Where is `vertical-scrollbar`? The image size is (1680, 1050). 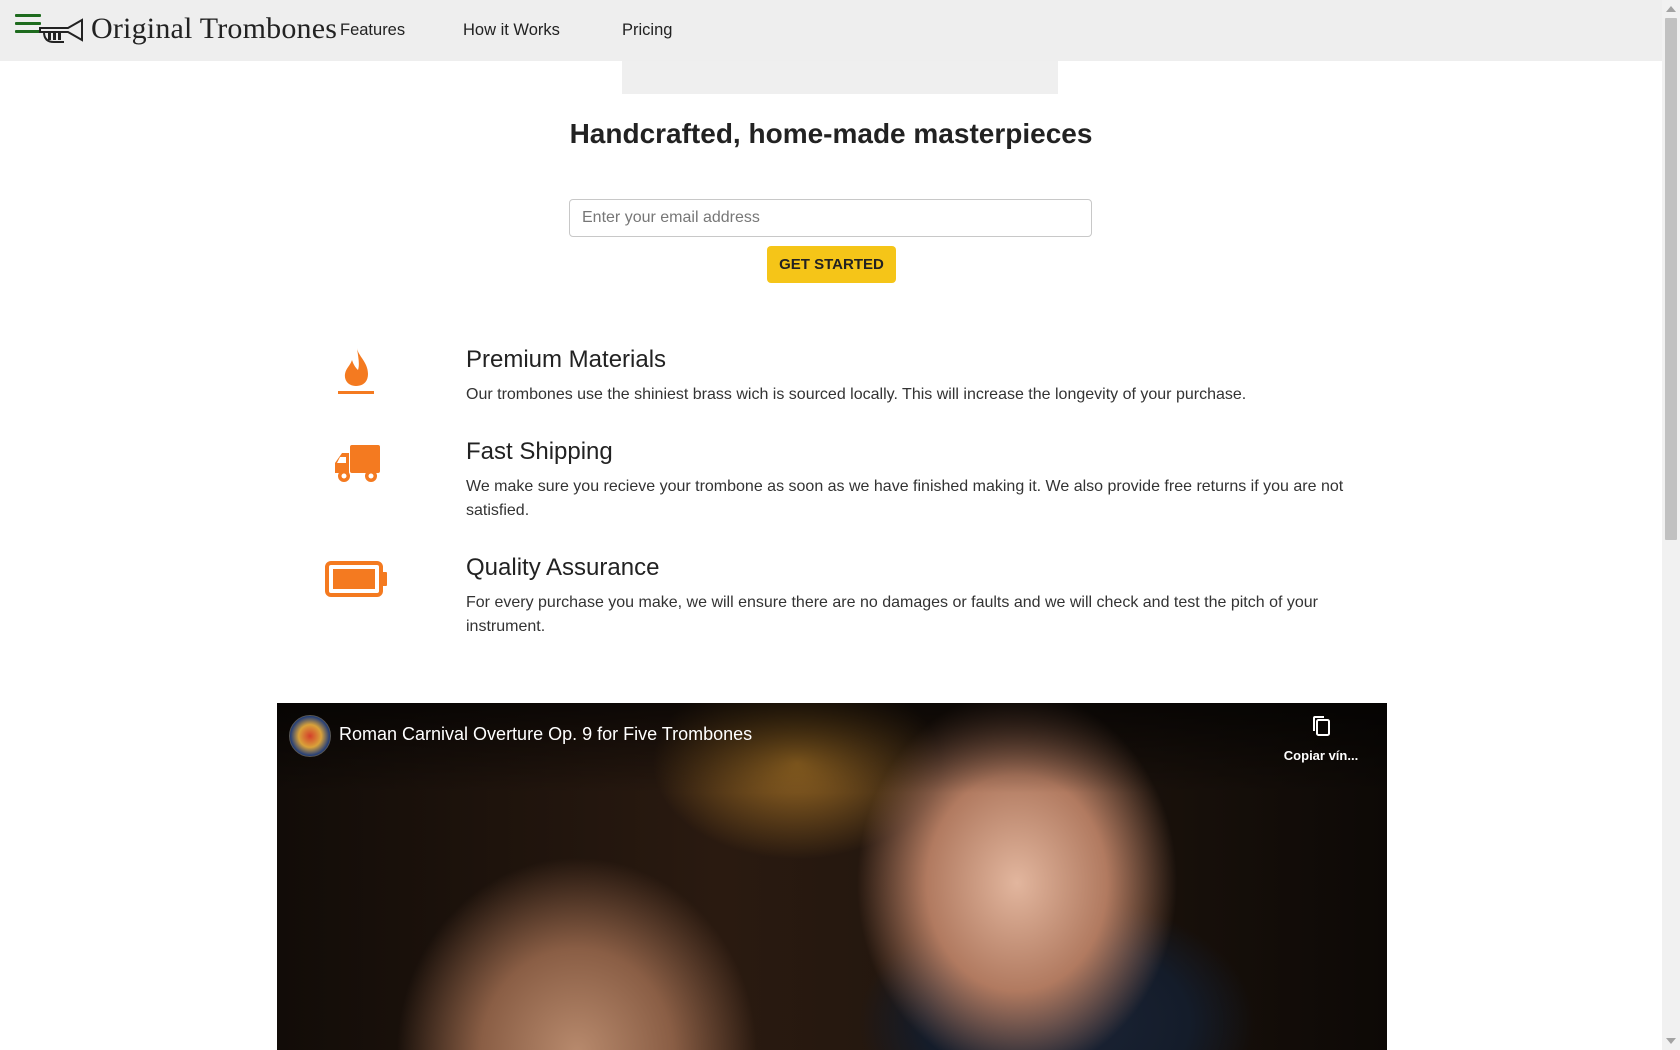
vertical-scrollbar is located at coordinates (1671, 525).